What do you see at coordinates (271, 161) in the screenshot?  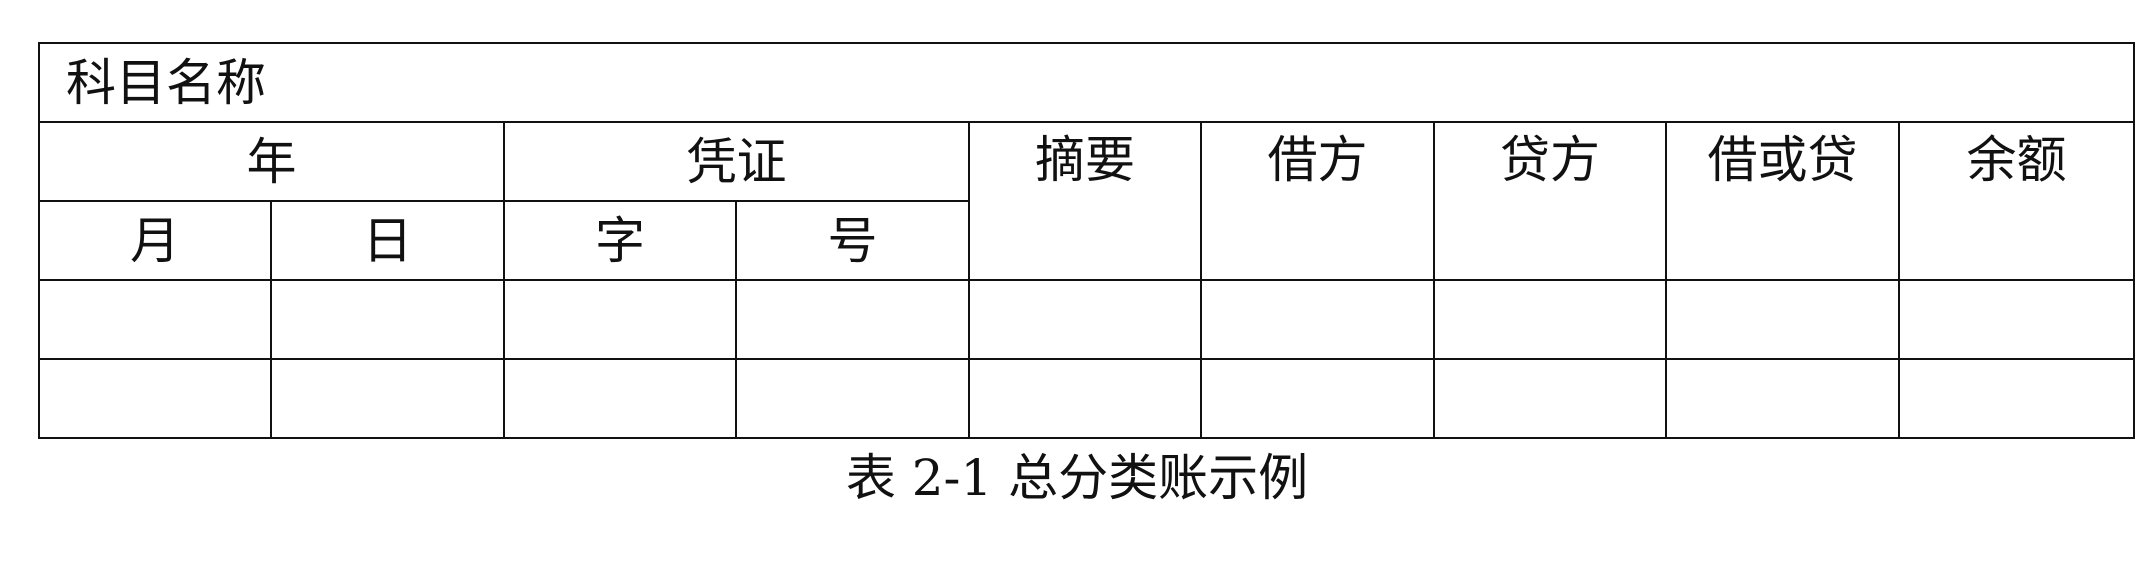 I see `header-year: 年` at bounding box center [271, 161].